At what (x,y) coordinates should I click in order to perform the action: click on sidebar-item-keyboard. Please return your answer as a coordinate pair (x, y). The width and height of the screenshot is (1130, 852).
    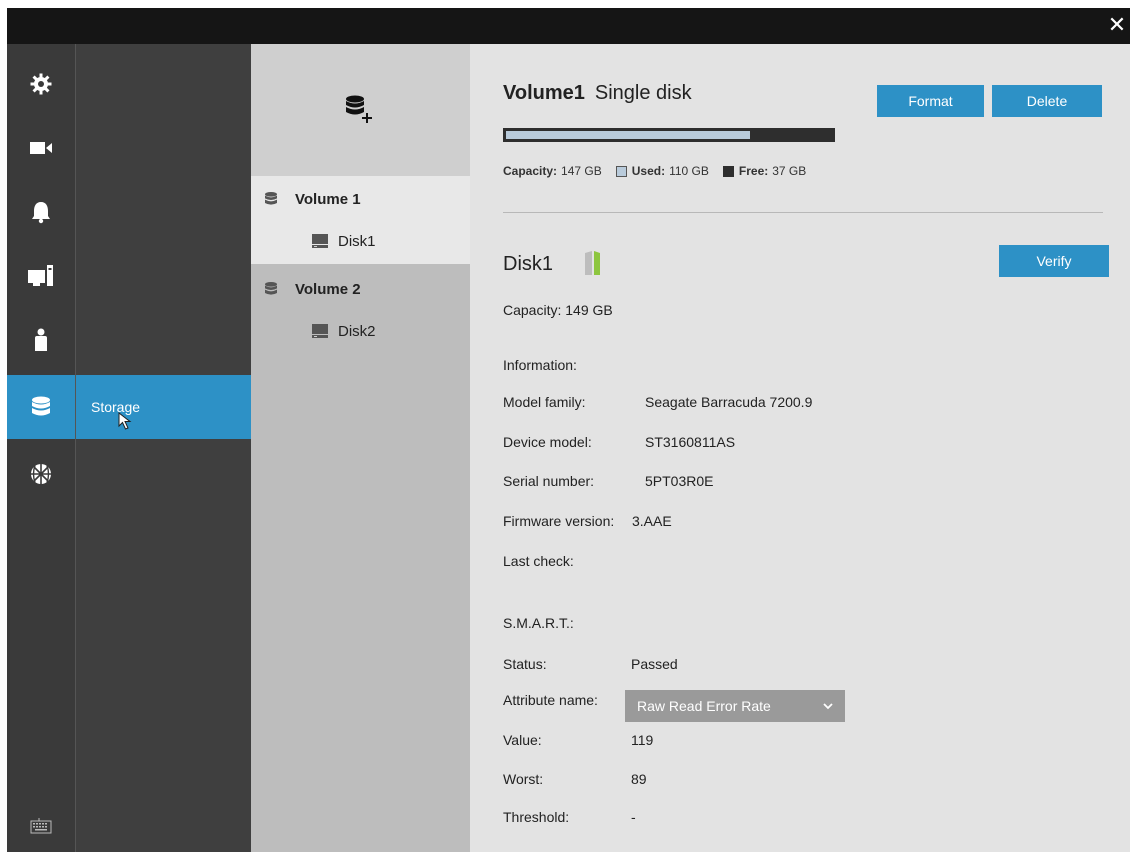
    Looking at the image, I should click on (41, 826).